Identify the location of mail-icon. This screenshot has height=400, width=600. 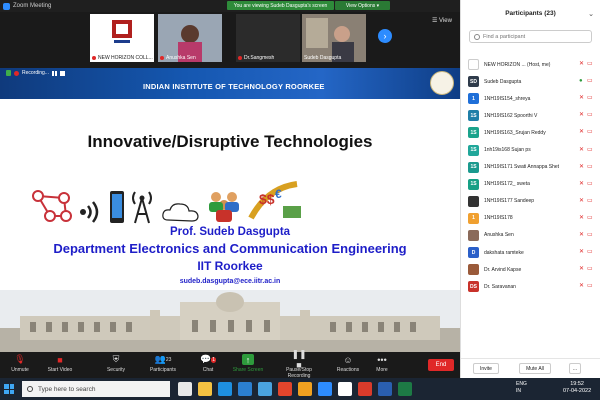
(245, 389).